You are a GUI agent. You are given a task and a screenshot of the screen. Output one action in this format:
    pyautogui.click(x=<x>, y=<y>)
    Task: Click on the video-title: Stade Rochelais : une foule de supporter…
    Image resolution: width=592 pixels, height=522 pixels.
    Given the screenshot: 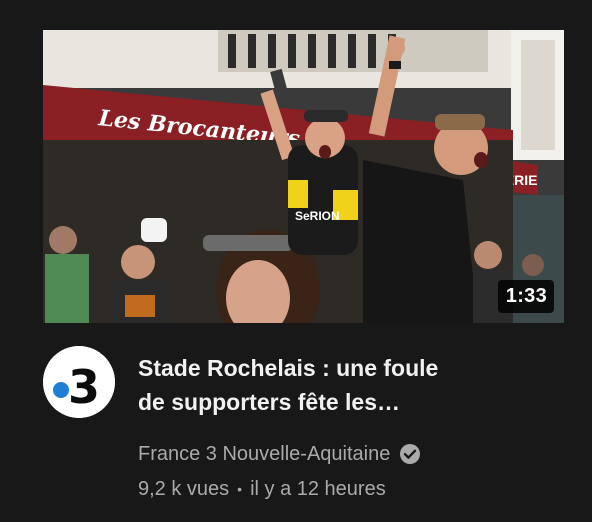 What is the action you would take?
    pyautogui.click(x=328, y=385)
    